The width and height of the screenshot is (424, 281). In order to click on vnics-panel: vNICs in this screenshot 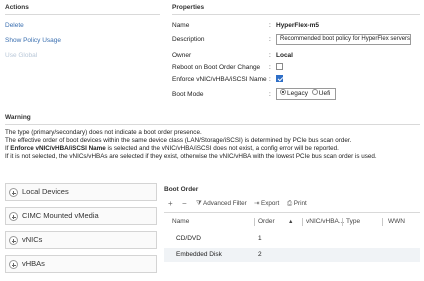, I will do `click(81, 240)`.